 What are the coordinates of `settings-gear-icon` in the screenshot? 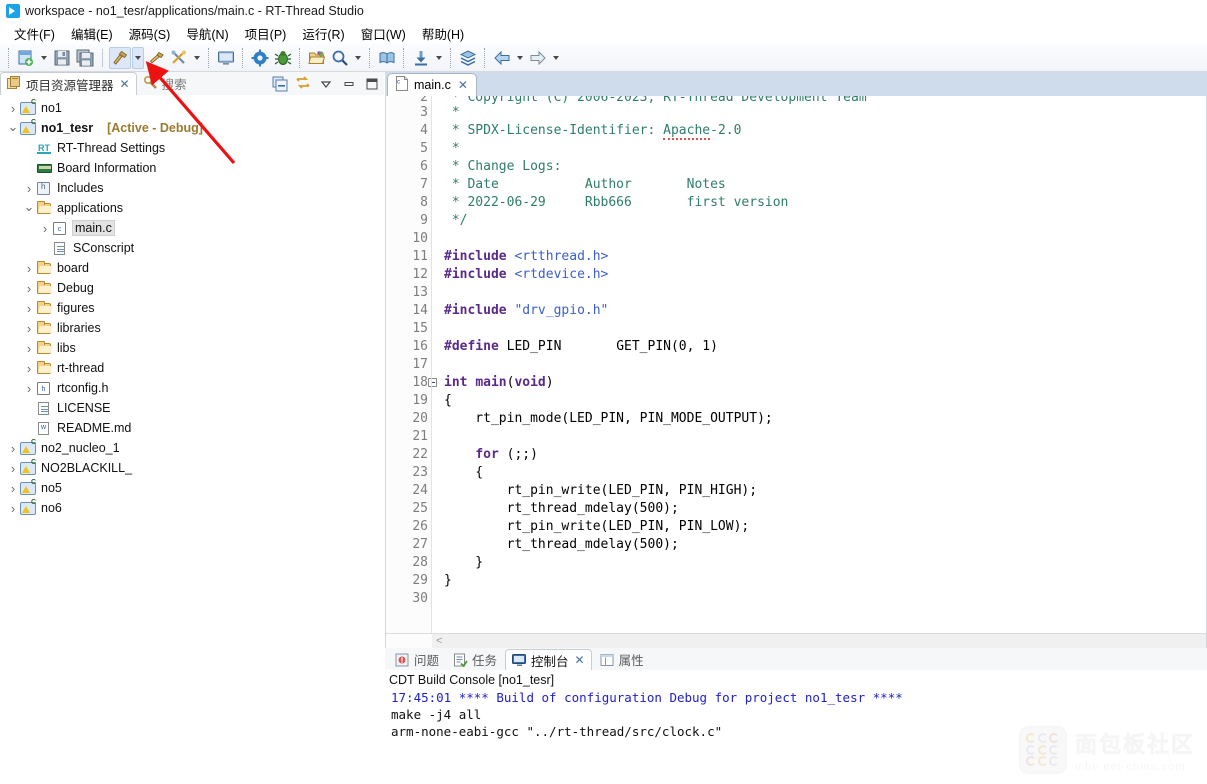 It's located at (260, 58).